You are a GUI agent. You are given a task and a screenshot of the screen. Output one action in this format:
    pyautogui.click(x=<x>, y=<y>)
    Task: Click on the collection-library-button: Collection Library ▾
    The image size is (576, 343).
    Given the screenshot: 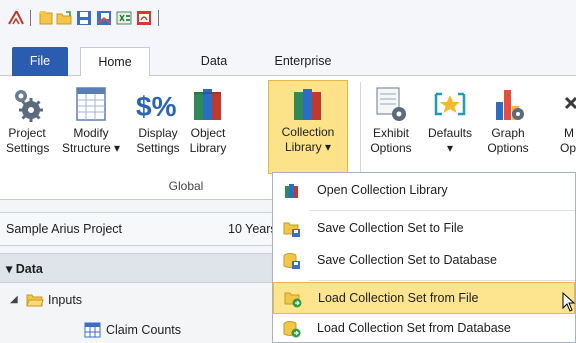 What is the action you would take?
    pyautogui.click(x=308, y=127)
    